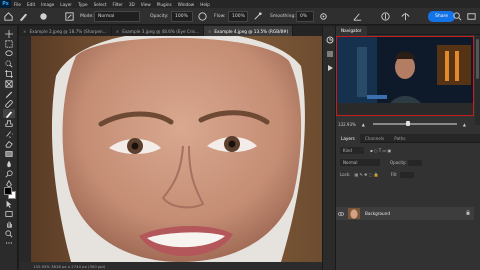  Describe the element at coordinates (347, 124) in the screenshot. I see `zoom-percent: 132.93%` at that location.